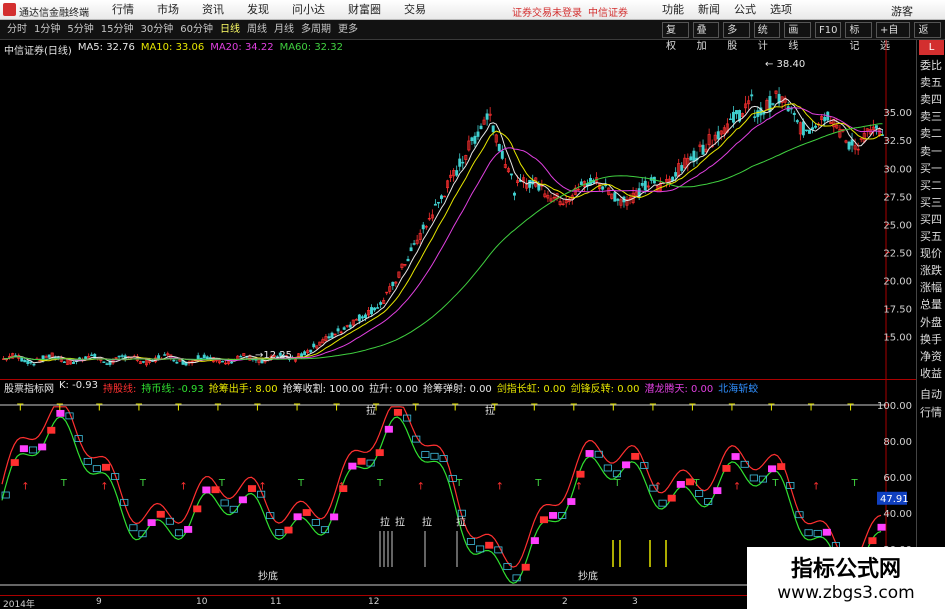 The width and height of the screenshot is (945, 609). Describe the element at coordinates (931, 236) in the screenshot. I see `side-row-10: 买五` at that location.